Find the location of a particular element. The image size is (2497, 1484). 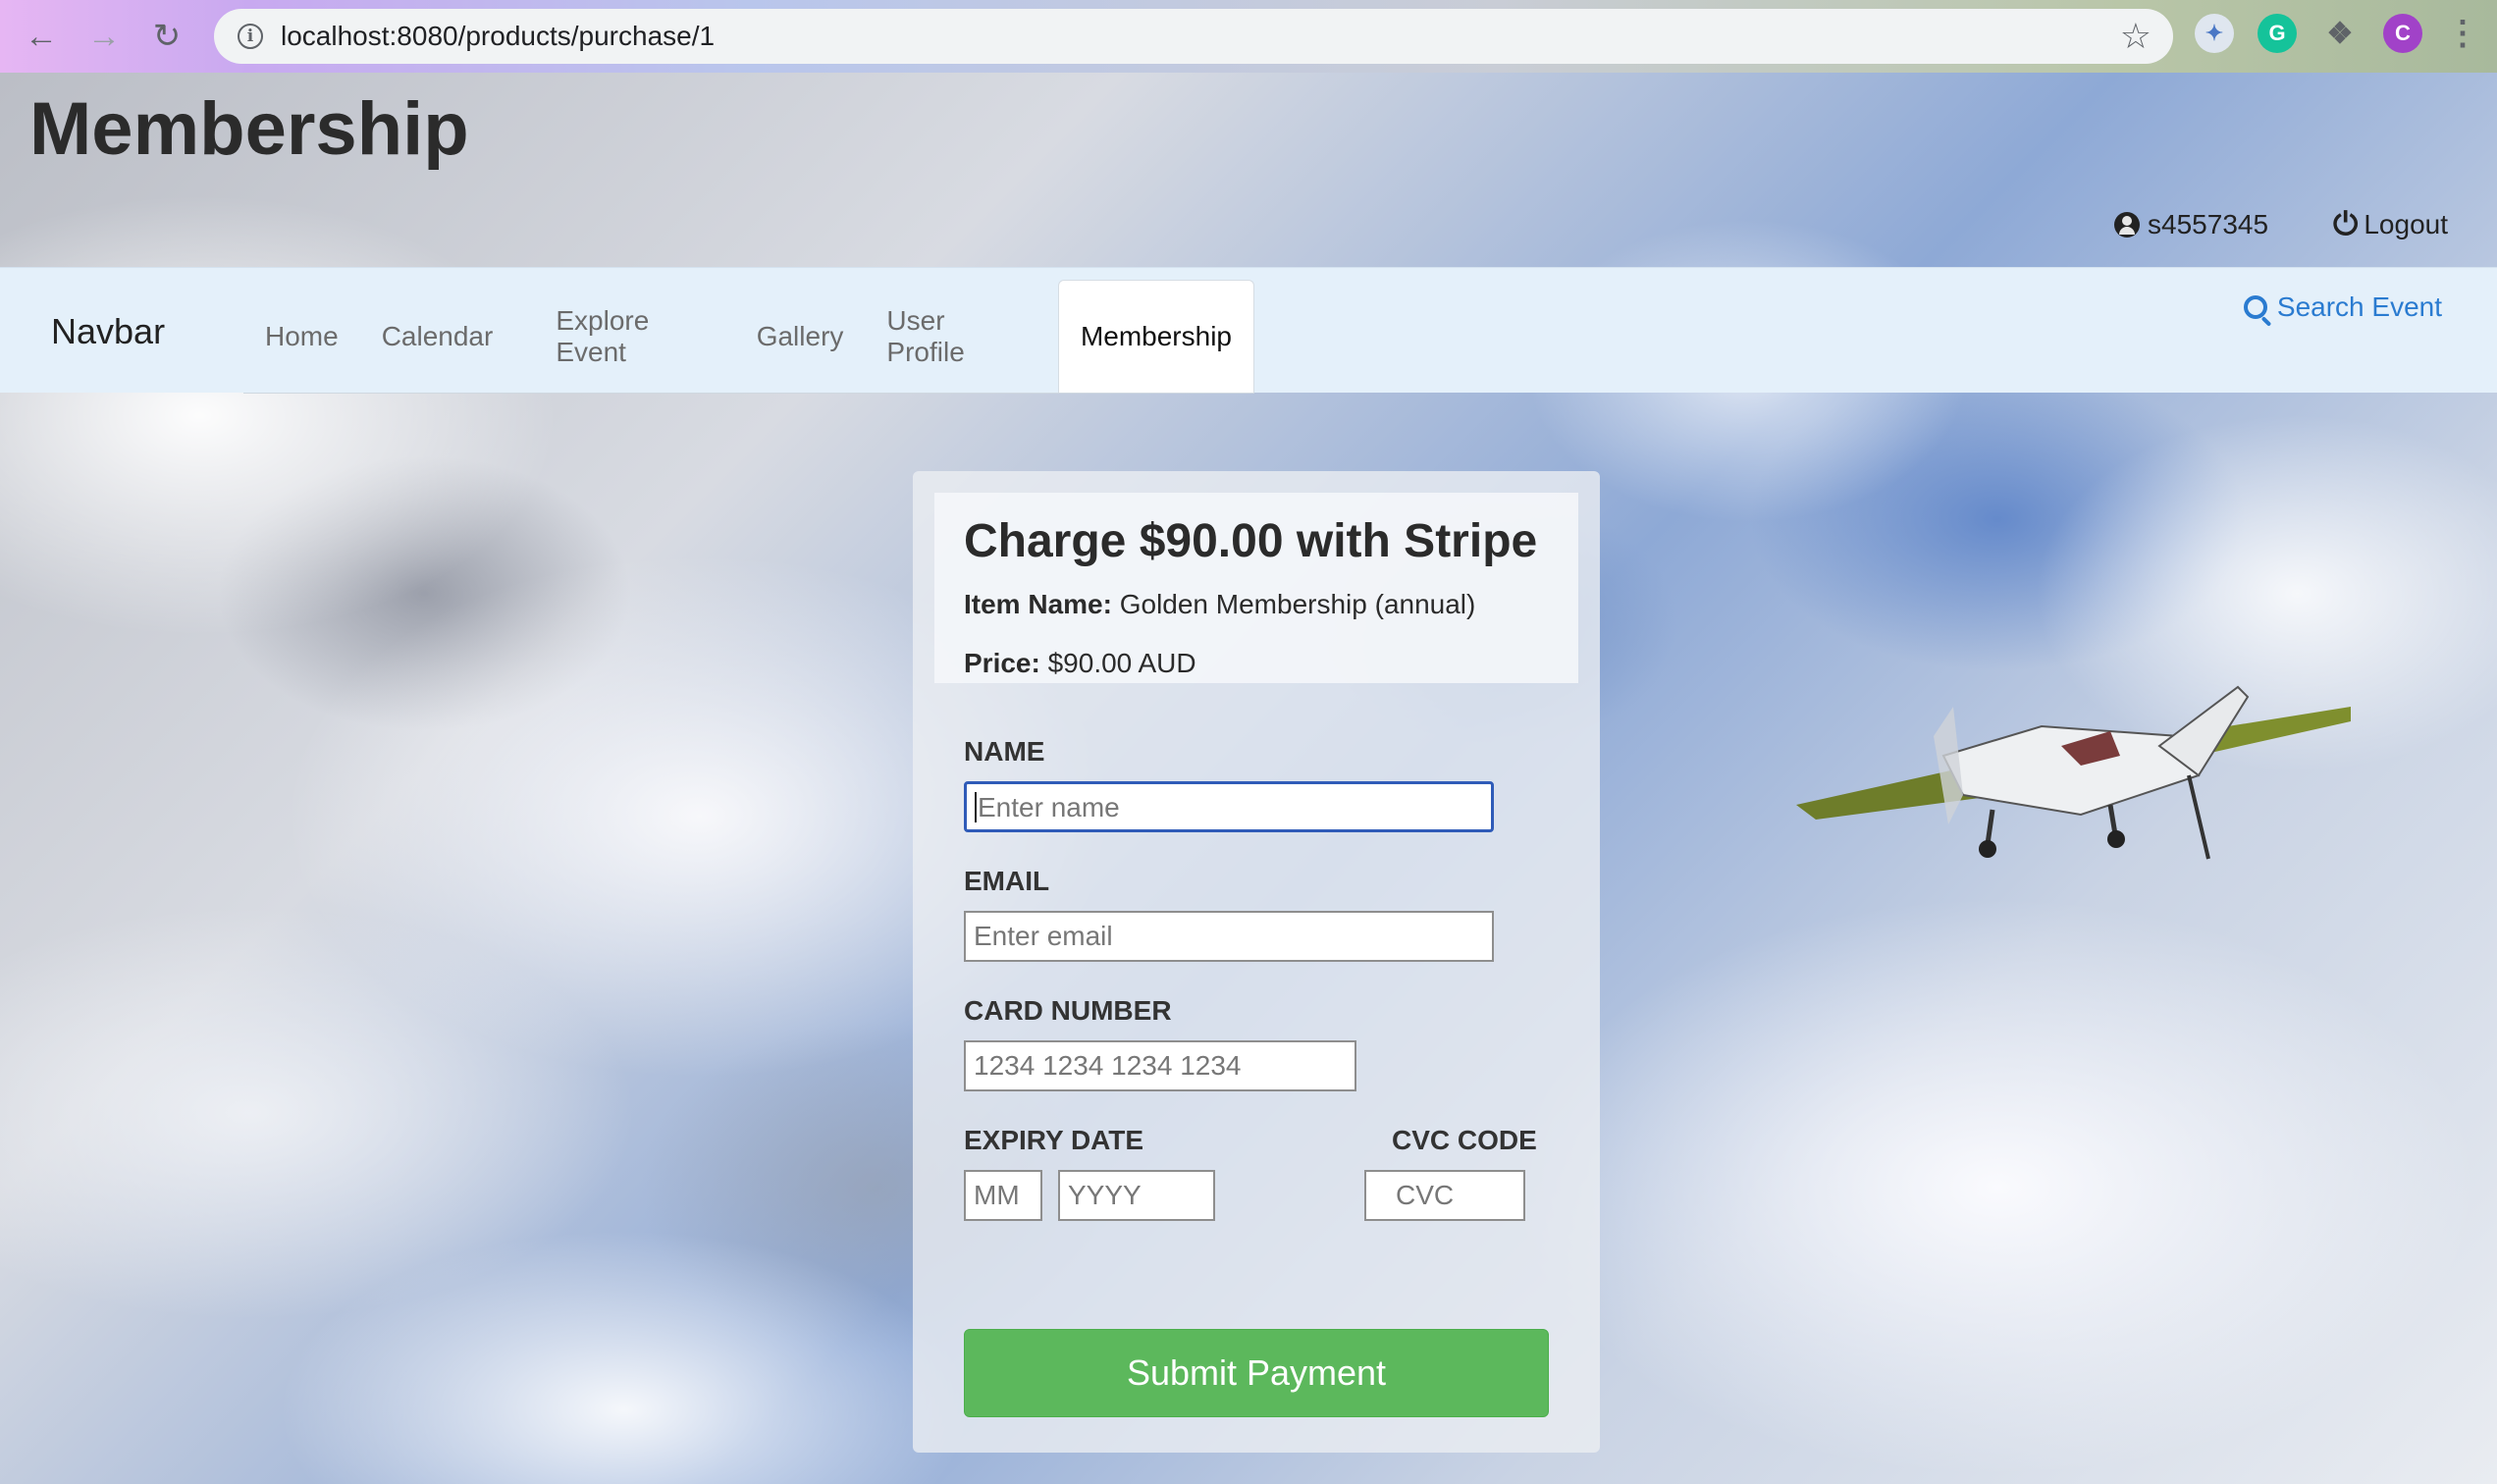

name-label: NAME is located at coordinates (1004, 751).